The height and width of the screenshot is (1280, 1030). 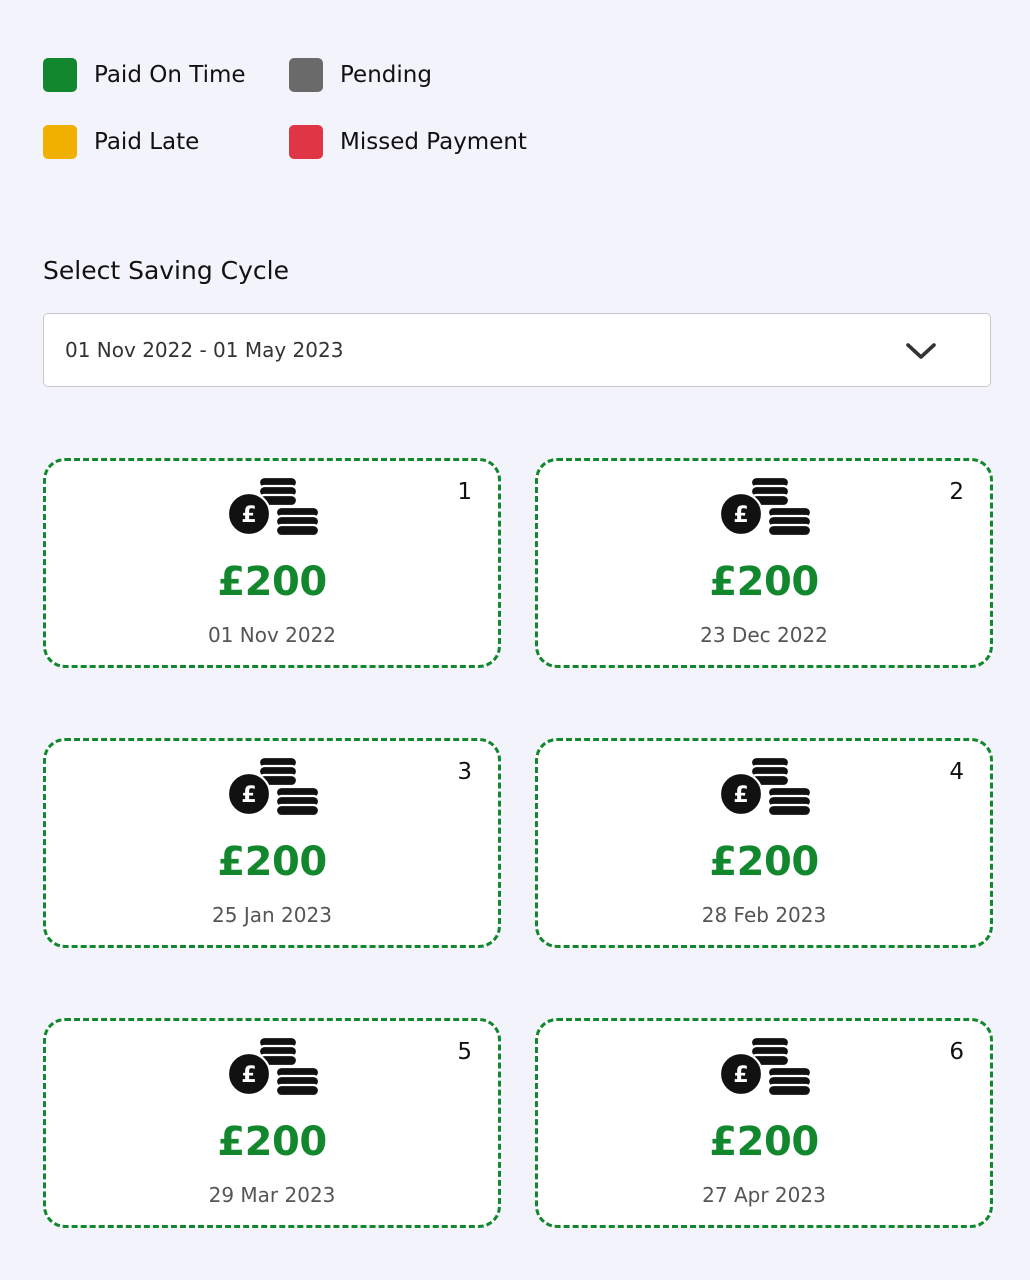 I want to click on legend-swatch-missed-payment, so click(x=306, y=142).